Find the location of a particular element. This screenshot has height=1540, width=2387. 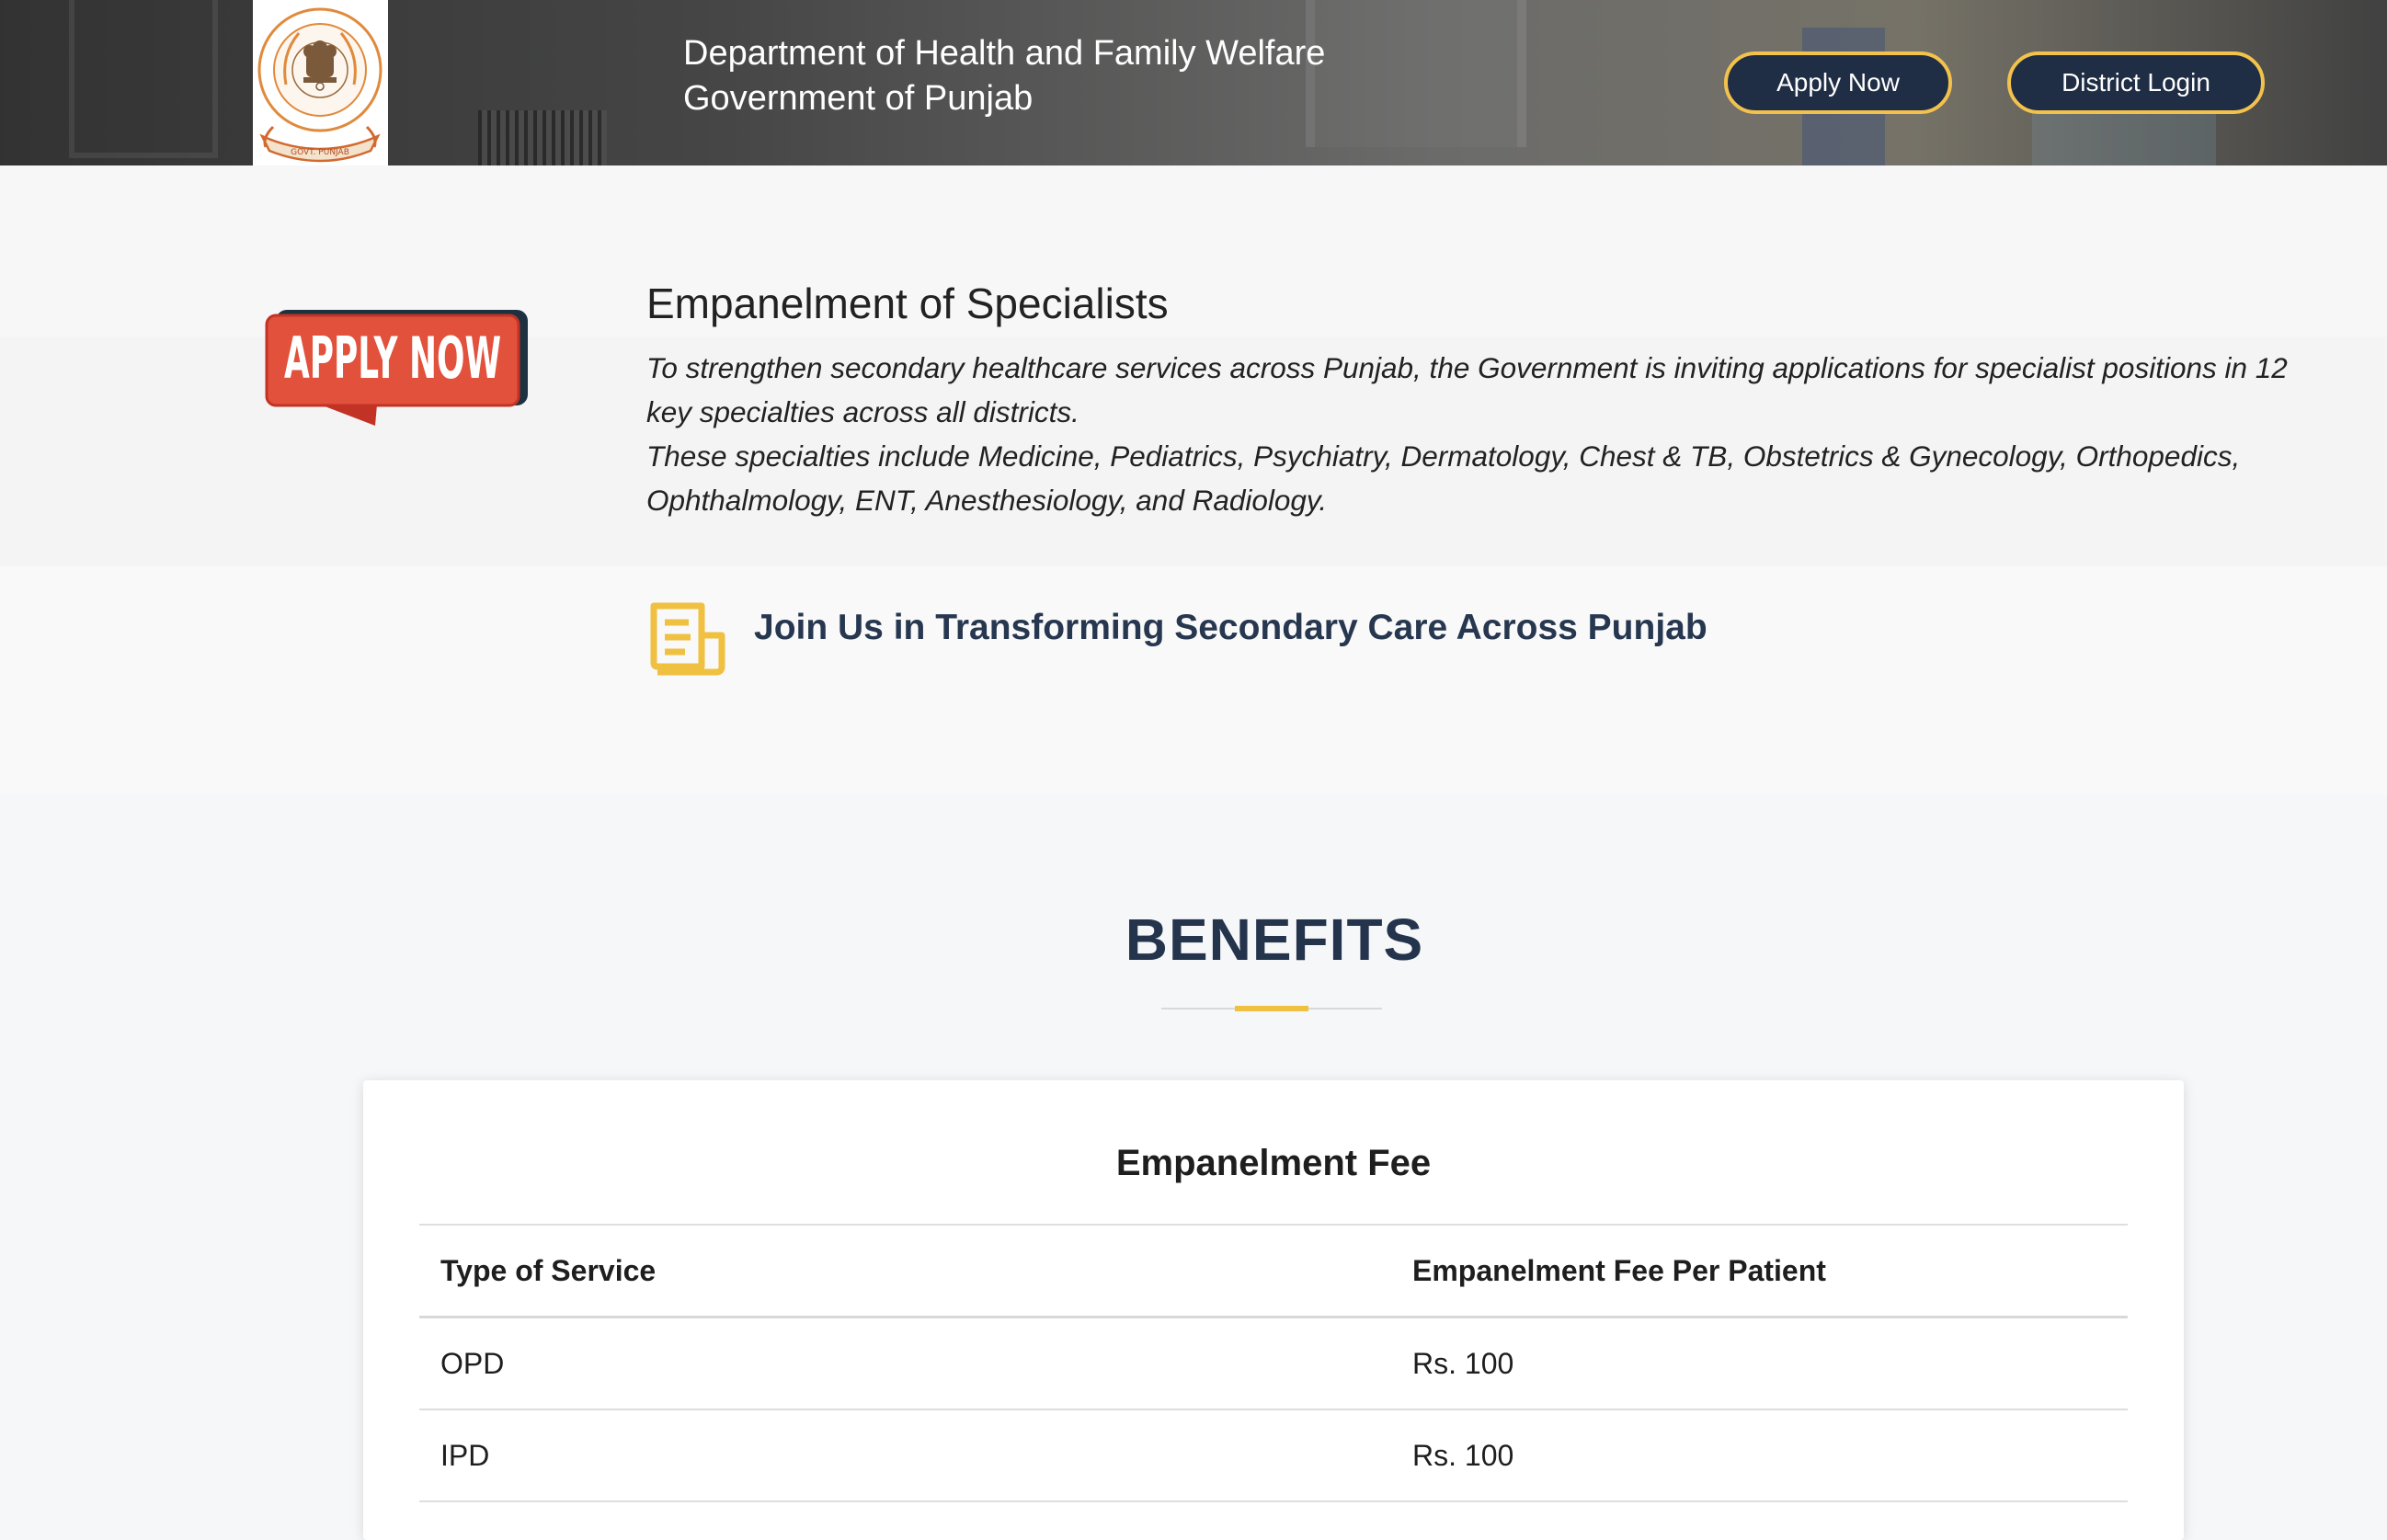

column-header-service: Type of Service is located at coordinates (905, 1271).